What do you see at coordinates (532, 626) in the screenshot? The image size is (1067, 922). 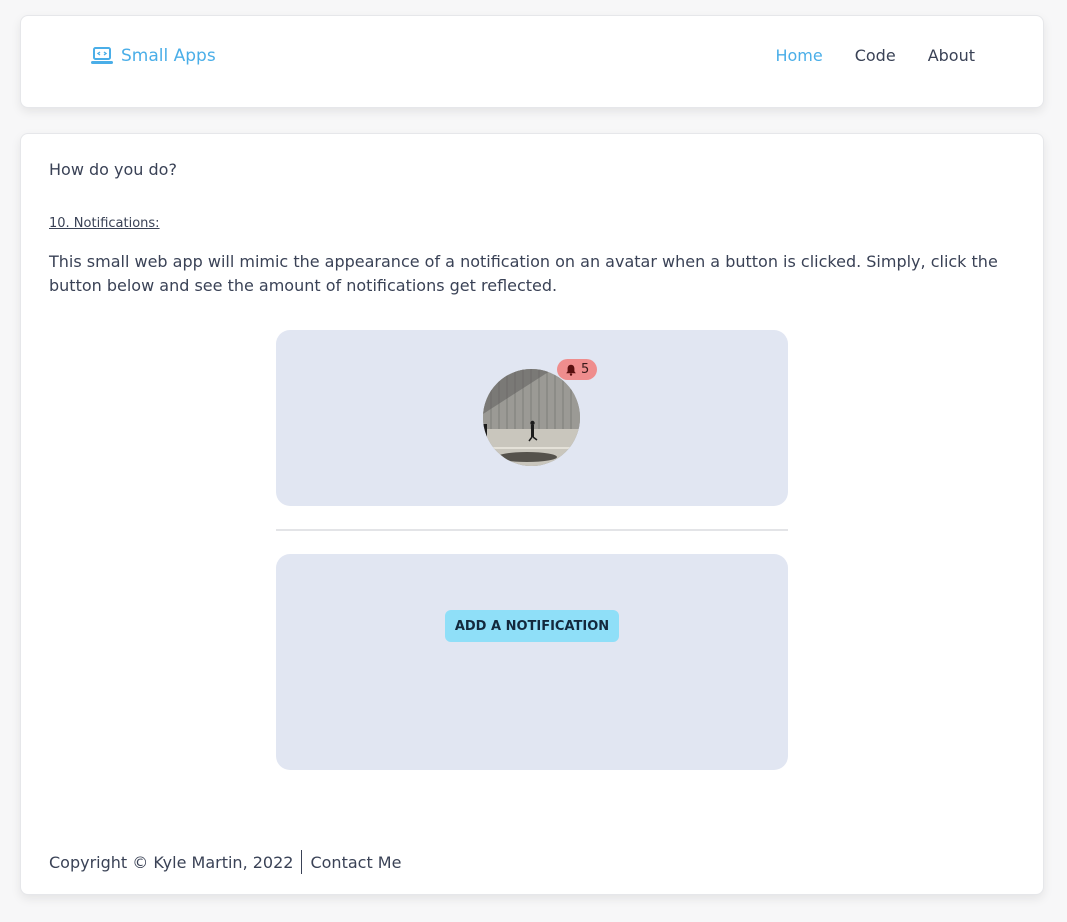 I see `add-notification-button: ADD A NOTIFICATION` at bounding box center [532, 626].